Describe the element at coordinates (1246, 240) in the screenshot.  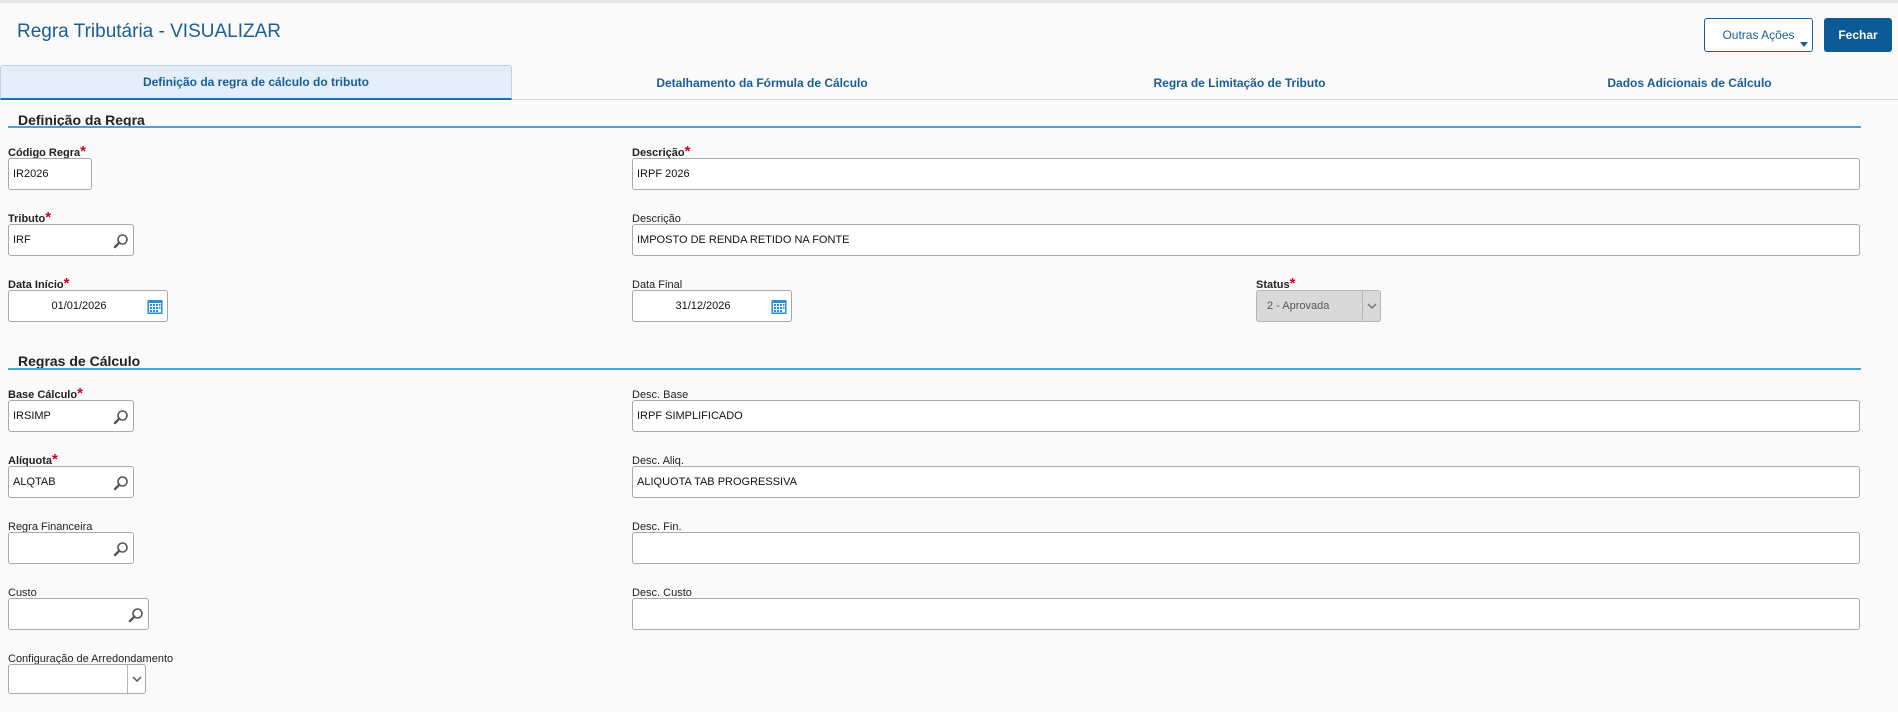
I see `descricao-tributo-field: IMPOSTO DE RENDA RETIDO NA FONTE` at that location.